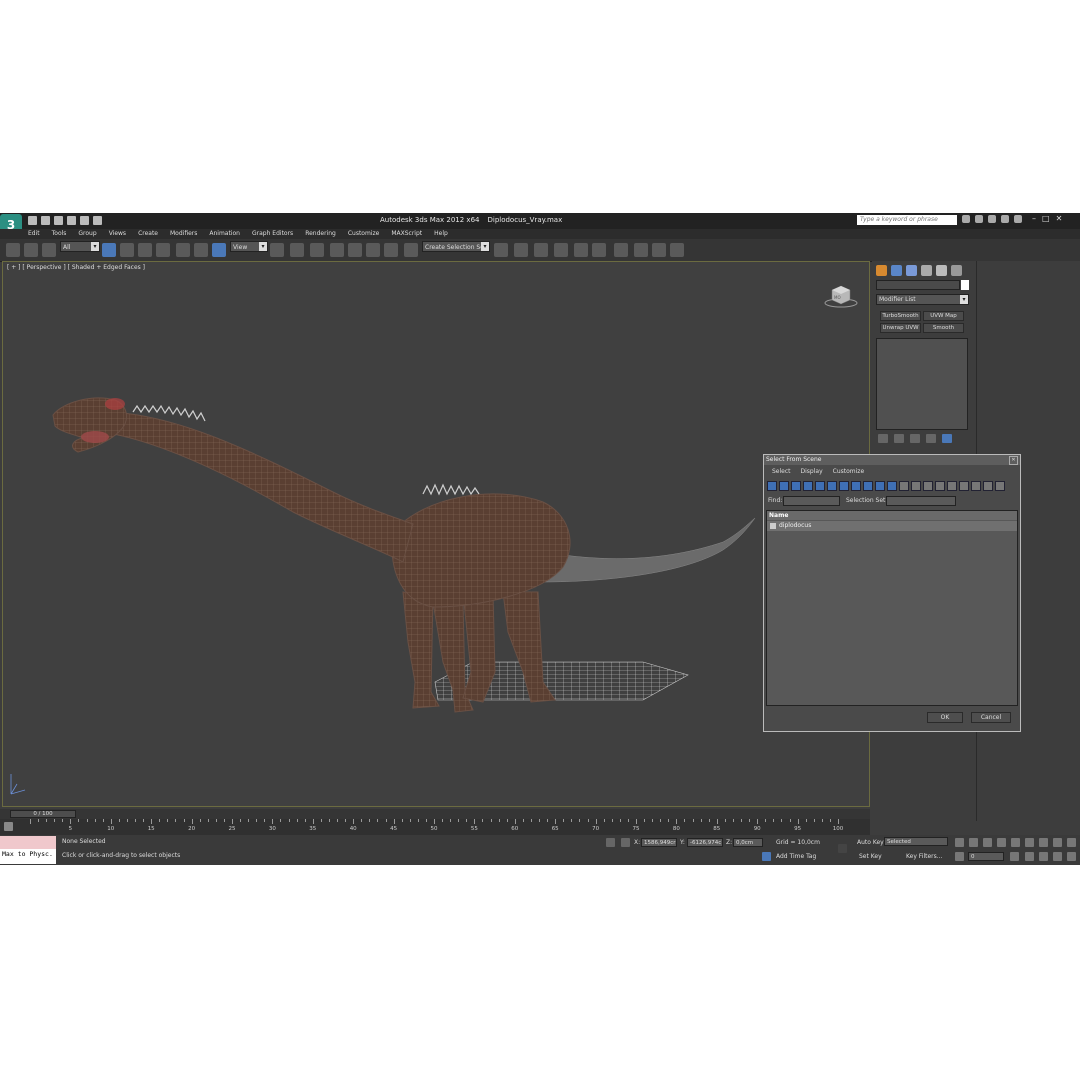 The height and width of the screenshot is (1080, 1080). What do you see at coordinates (808, 486) in the screenshot?
I see `display-cameras-icon` at bounding box center [808, 486].